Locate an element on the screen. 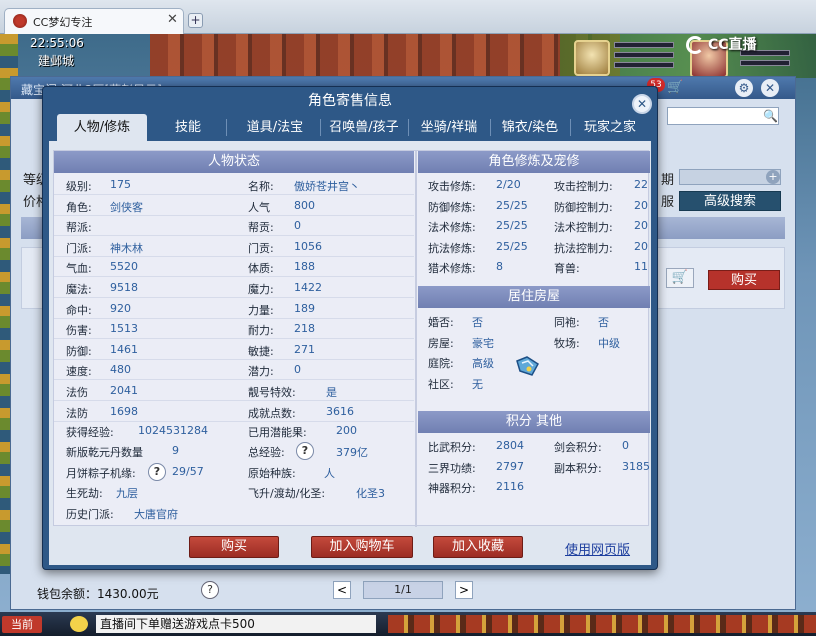 The image size is (816, 636). stat-label: 帮贡: is located at coordinates (261, 227).